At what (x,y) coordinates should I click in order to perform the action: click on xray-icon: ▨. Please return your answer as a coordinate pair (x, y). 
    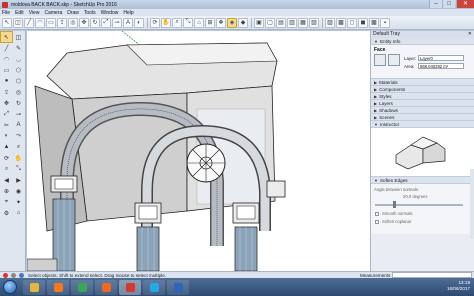
    Looking at the image, I should click on (330, 22).